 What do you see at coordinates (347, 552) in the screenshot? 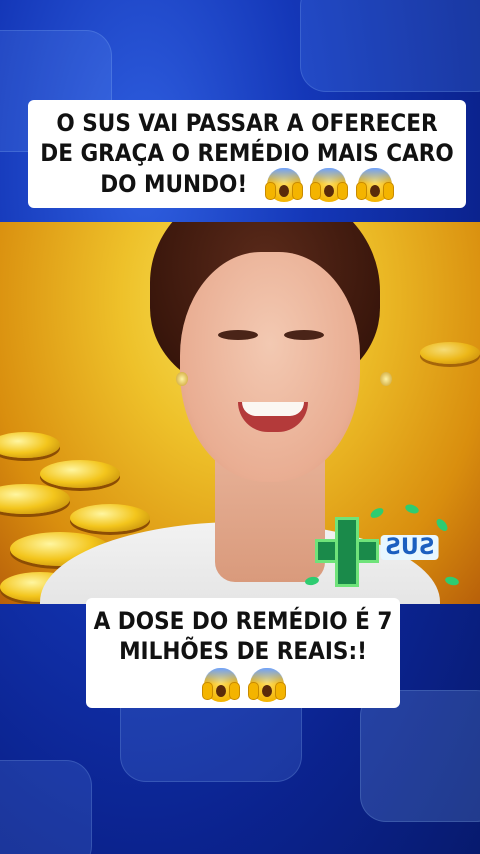
I see `sus-cross-icon` at bounding box center [347, 552].